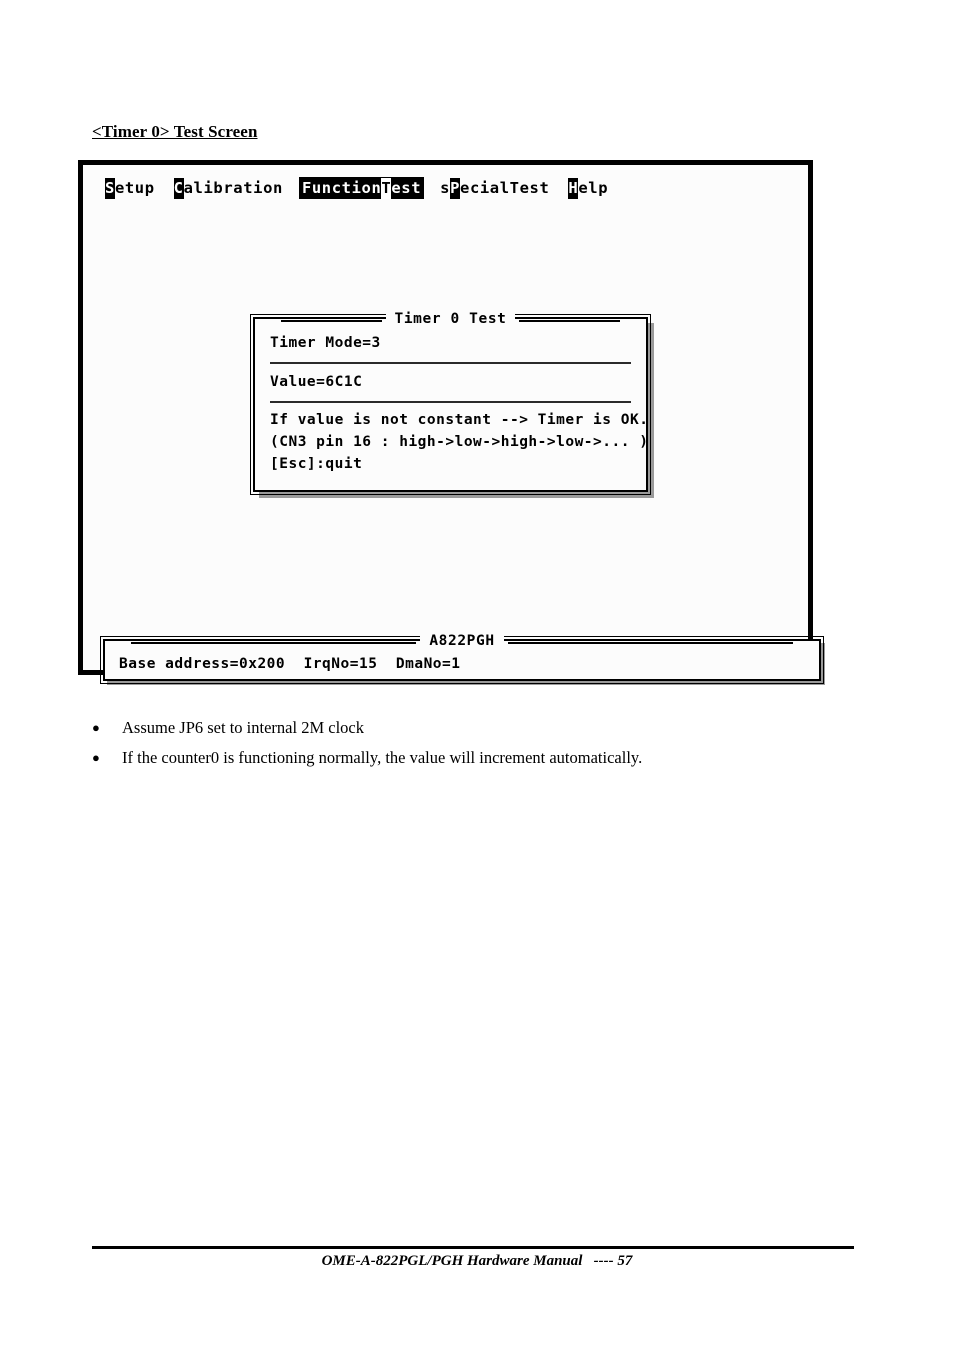  I want to click on titlebar-rule-left, so click(331, 319).